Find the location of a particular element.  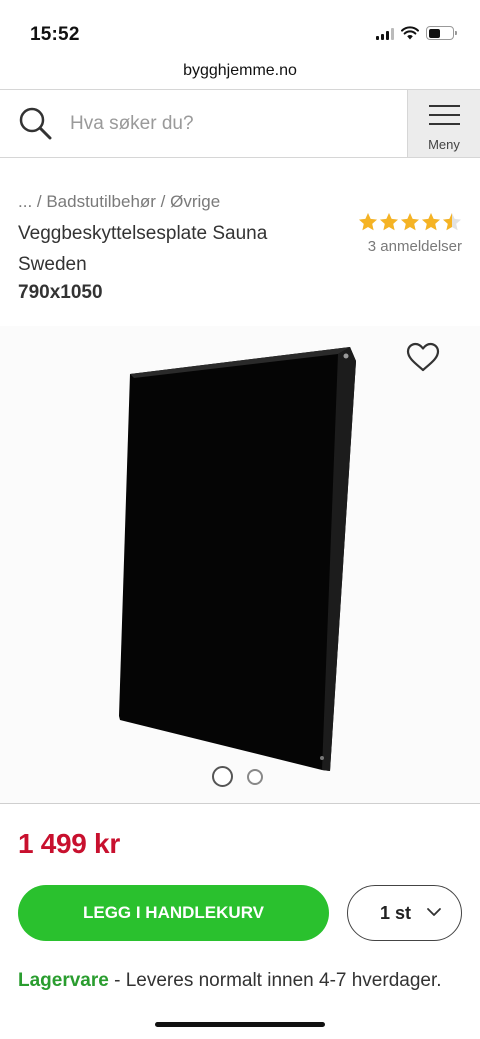

quantity-value: 1 st is located at coordinates (396, 913).